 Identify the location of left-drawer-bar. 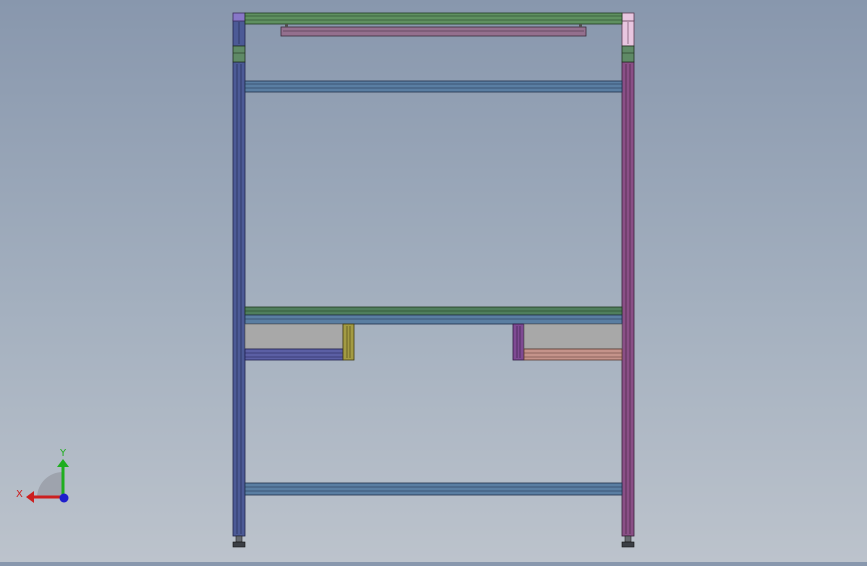
(294, 354).